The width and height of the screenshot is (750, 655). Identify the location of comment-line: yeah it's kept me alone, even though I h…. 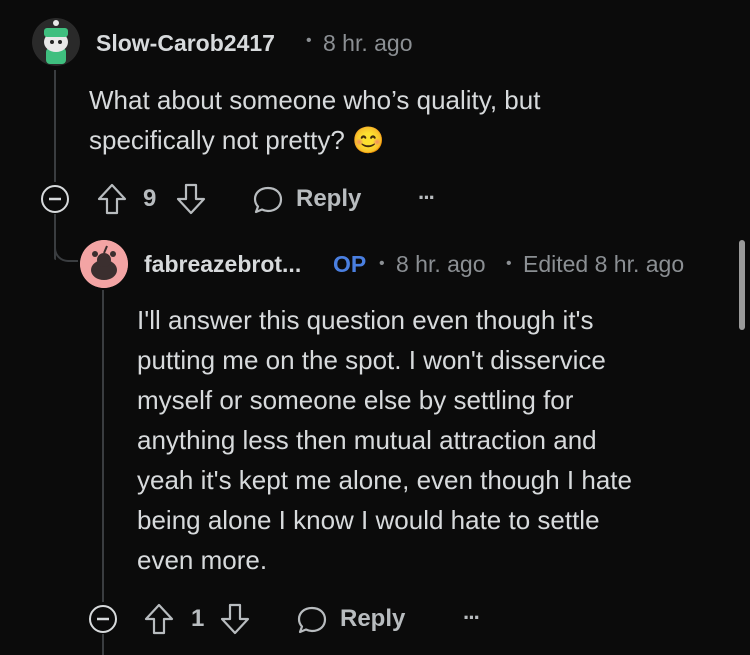
(384, 480).